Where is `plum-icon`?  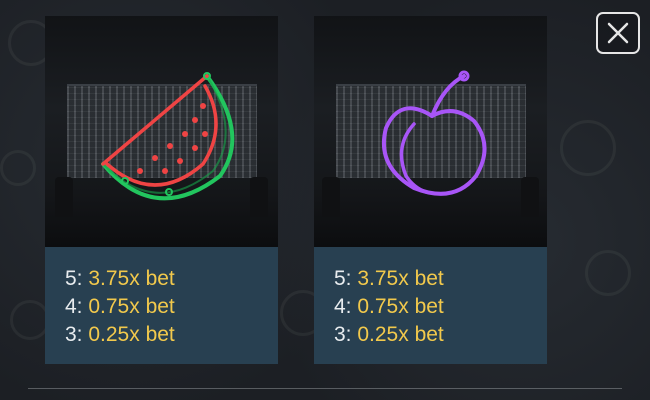 plum-icon is located at coordinates (434, 133).